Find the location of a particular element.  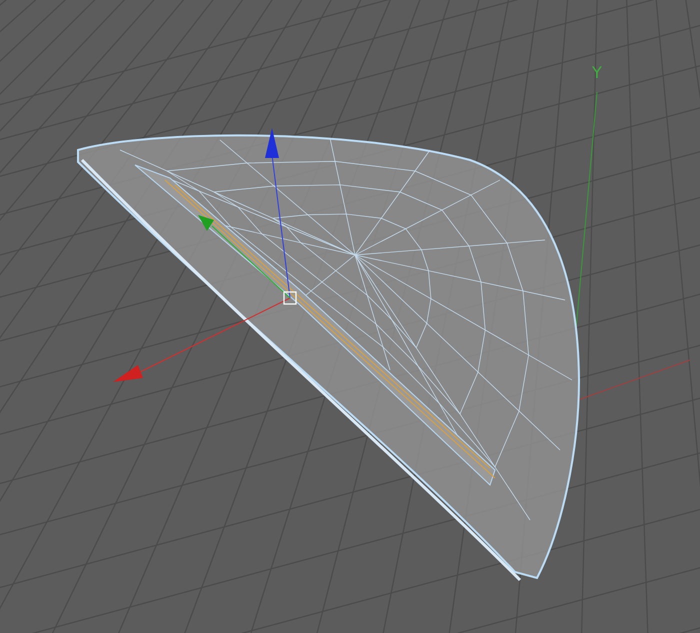

axis-label: Y is located at coordinates (597, 72).